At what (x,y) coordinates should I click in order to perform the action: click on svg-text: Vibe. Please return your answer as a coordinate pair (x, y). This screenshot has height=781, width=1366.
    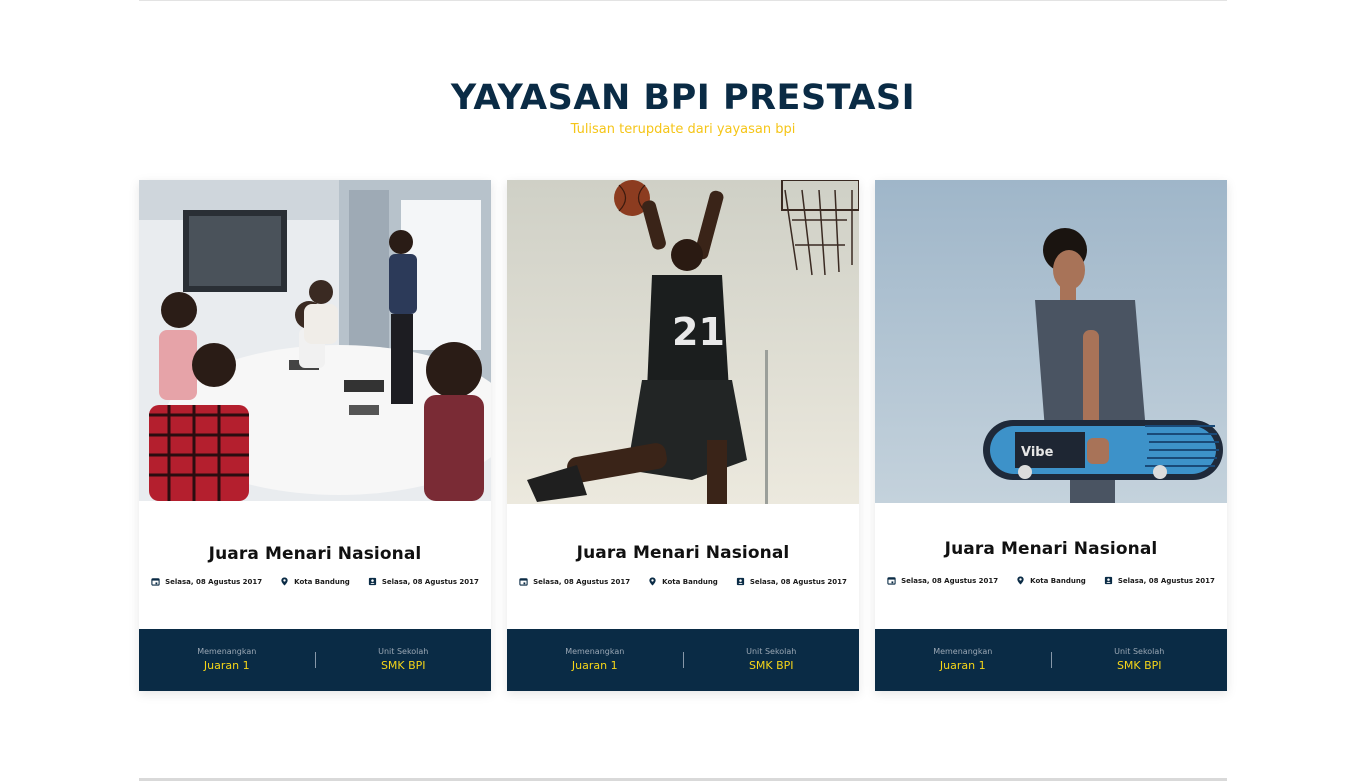
    Looking at the image, I should click on (1037, 452).